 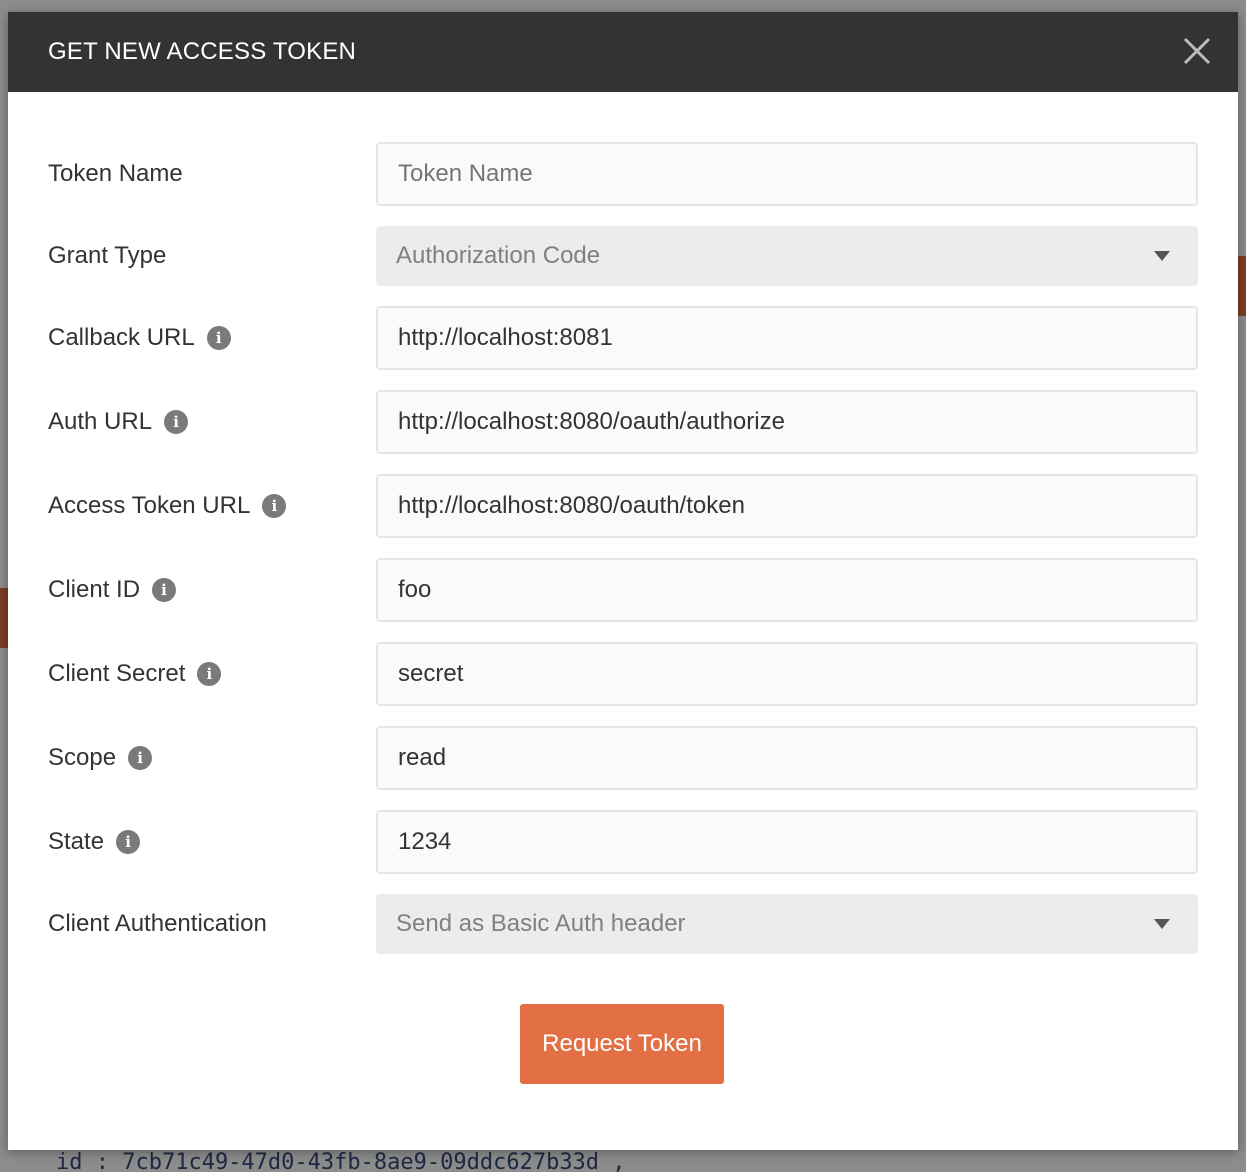 I want to click on request-token-button: Request Token, so click(x=622, y=1044).